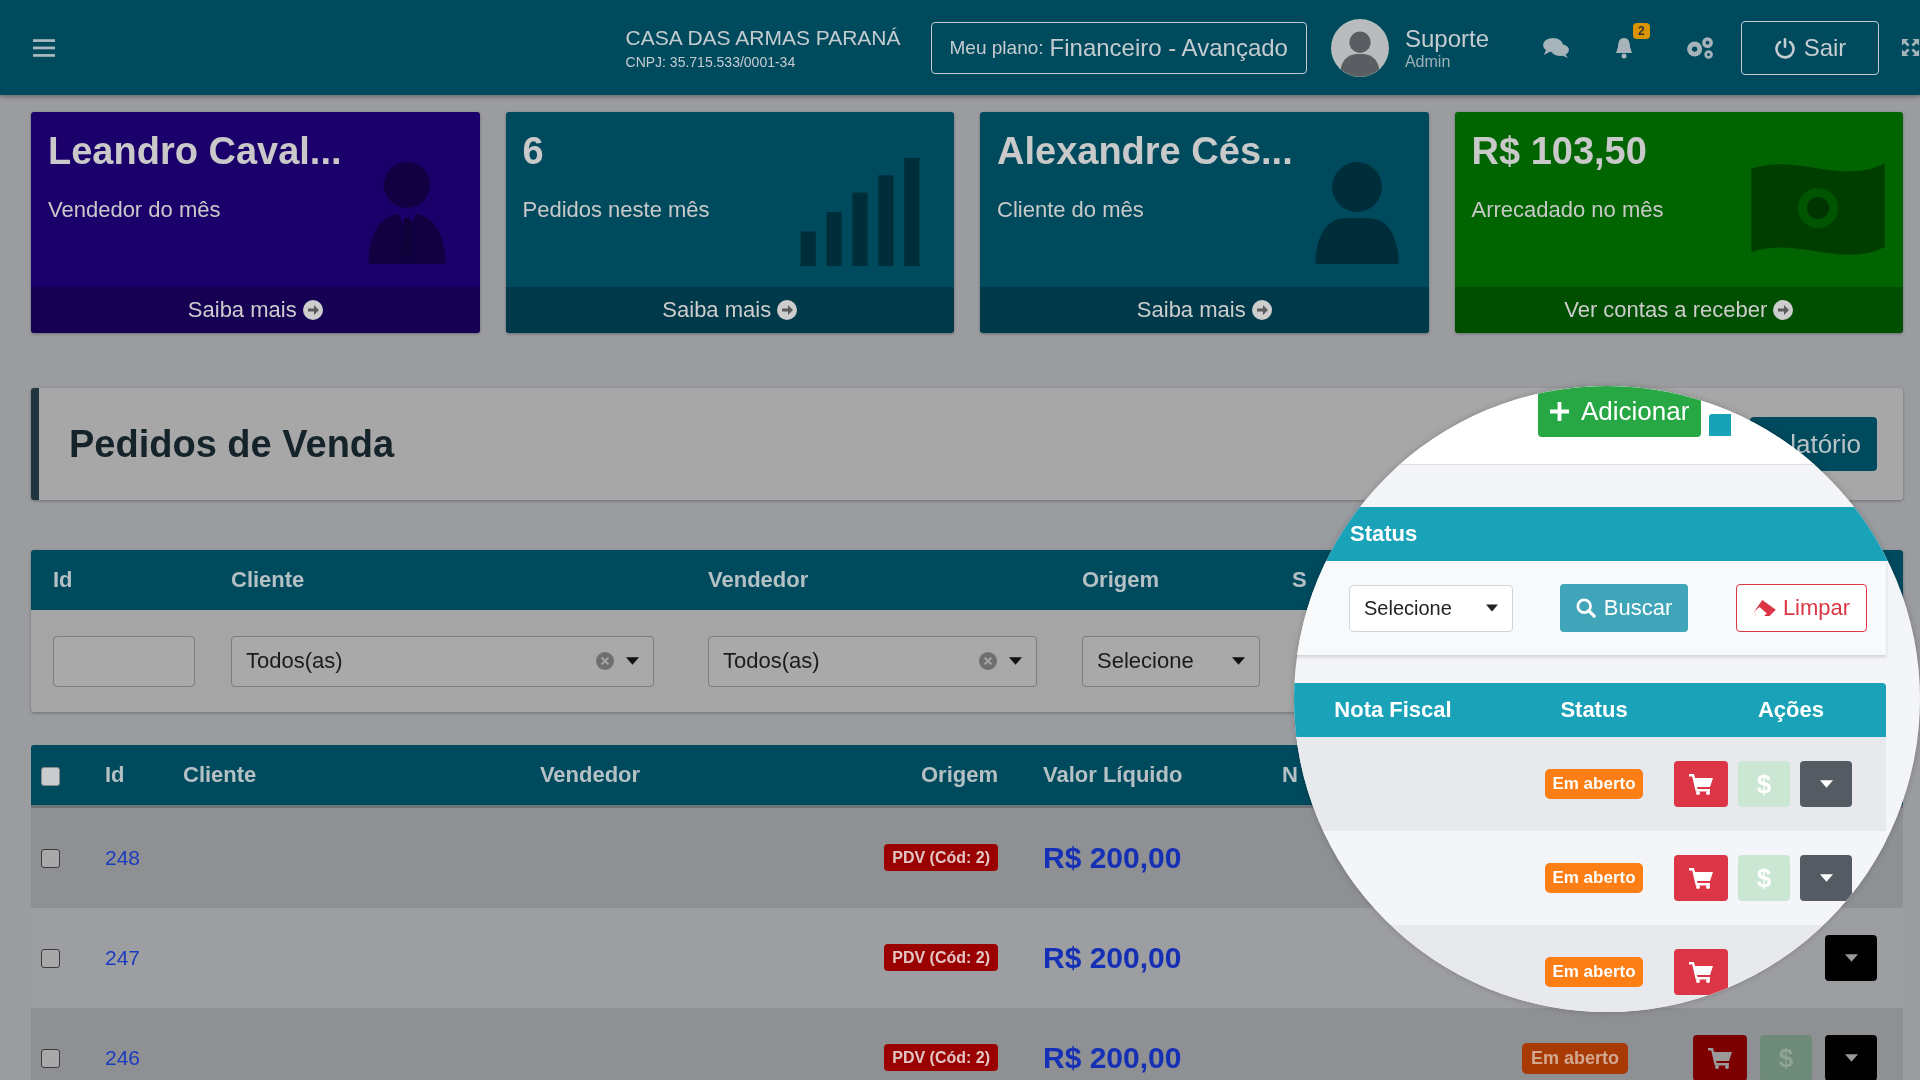  I want to click on power-icon, so click(1784, 47).